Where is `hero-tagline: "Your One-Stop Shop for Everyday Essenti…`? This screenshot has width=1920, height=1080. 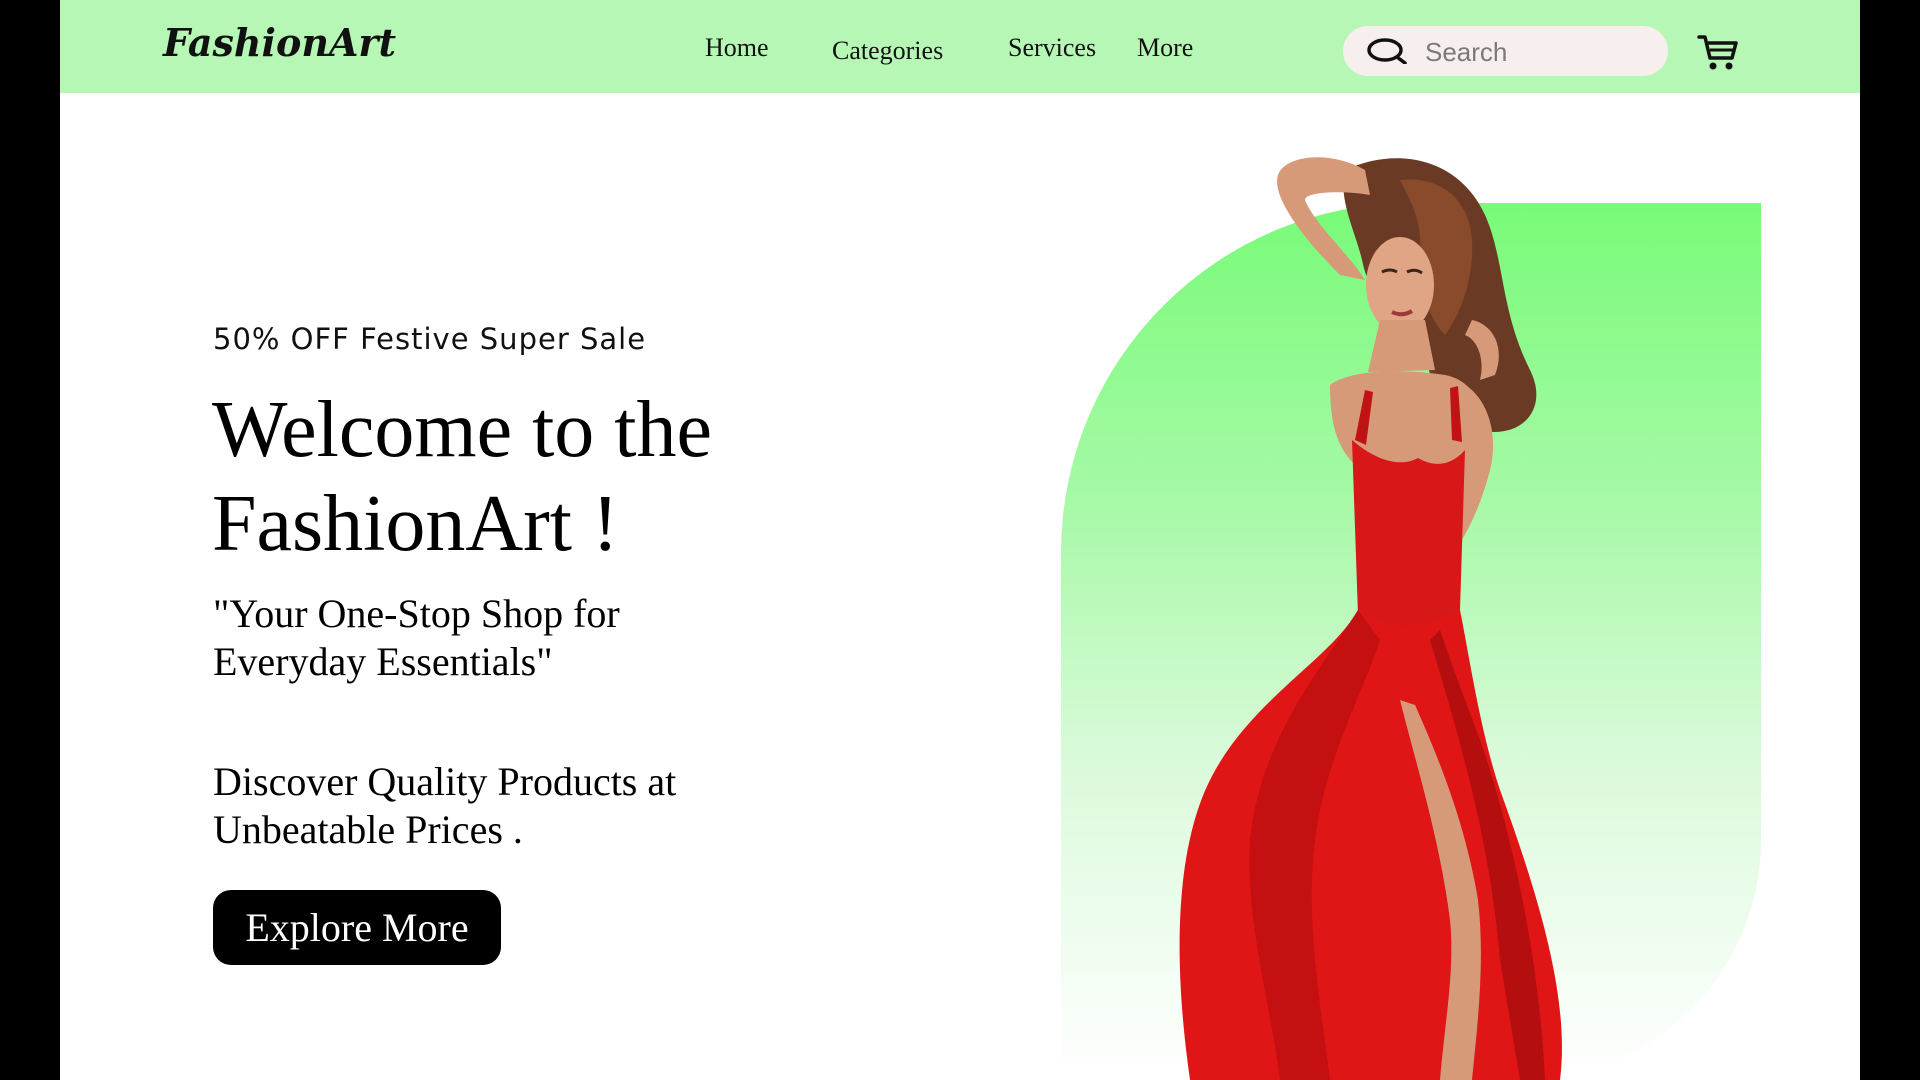
hero-tagline: "Your One-Stop Shop for Everyday Essenti… is located at coordinates (416, 637).